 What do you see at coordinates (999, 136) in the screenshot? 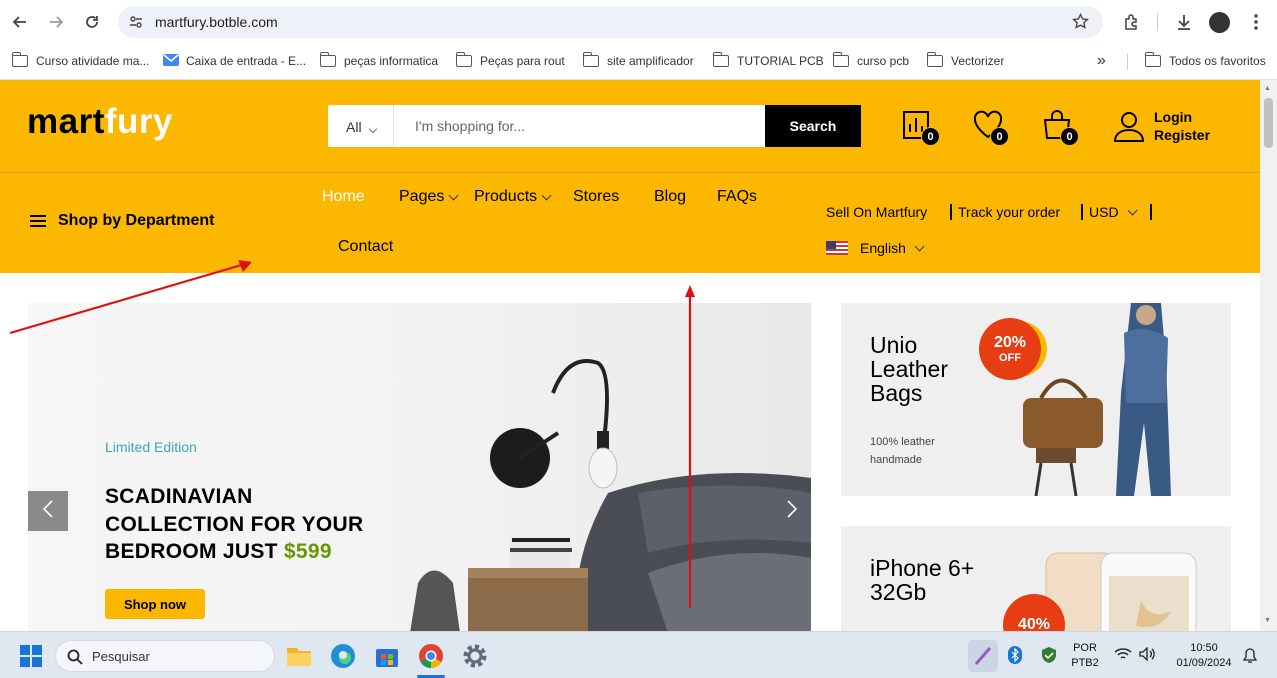
I see `wishlist-count-badge: 0` at bounding box center [999, 136].